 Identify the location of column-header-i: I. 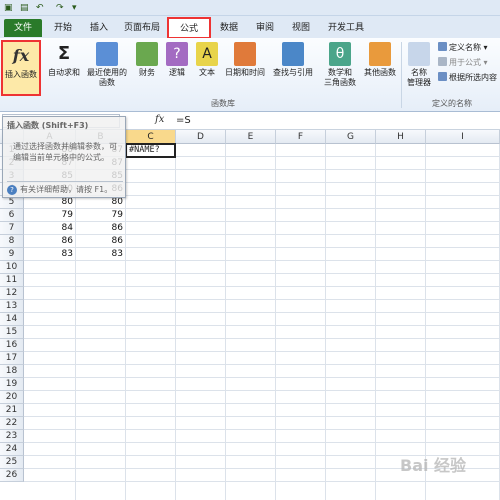
(463, 137).